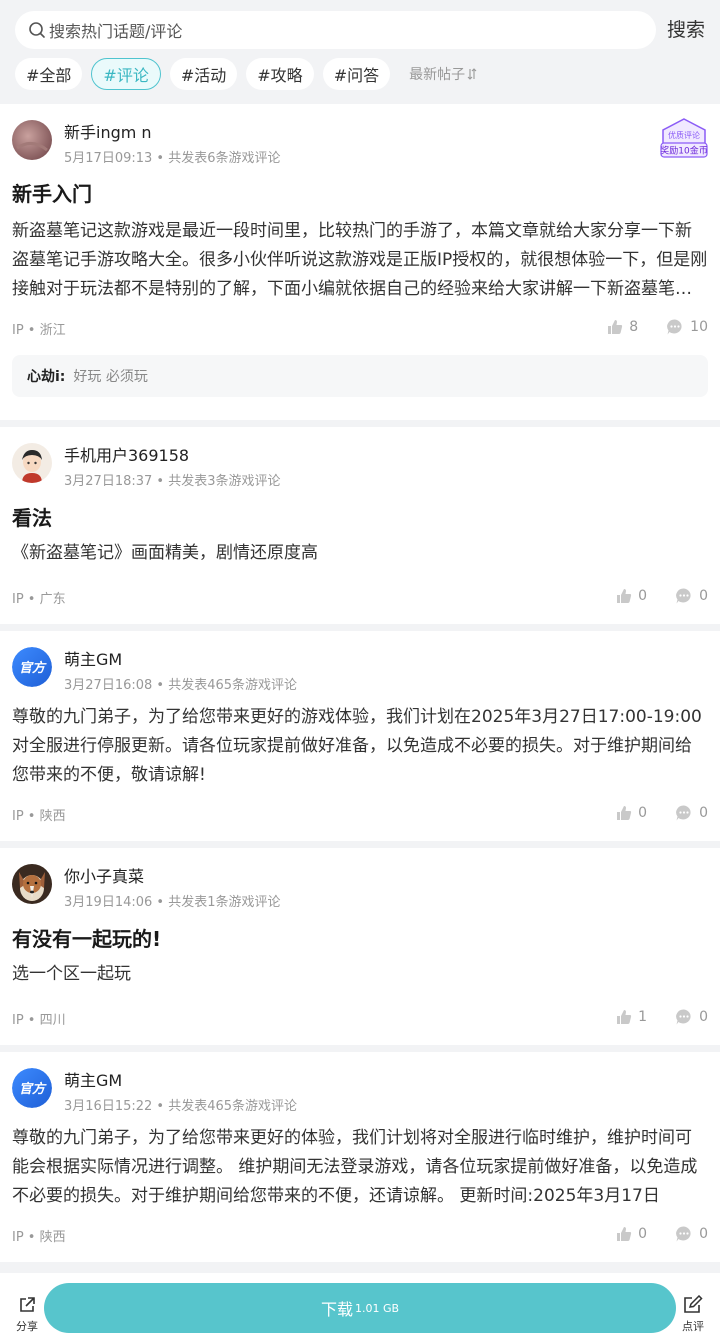 This screenshot has height=1341, width=720. What do you see at coordinates (683, 151) in the screenshot?
I see `svg-text: 奖励10金币` at bounding box center [683, 151].